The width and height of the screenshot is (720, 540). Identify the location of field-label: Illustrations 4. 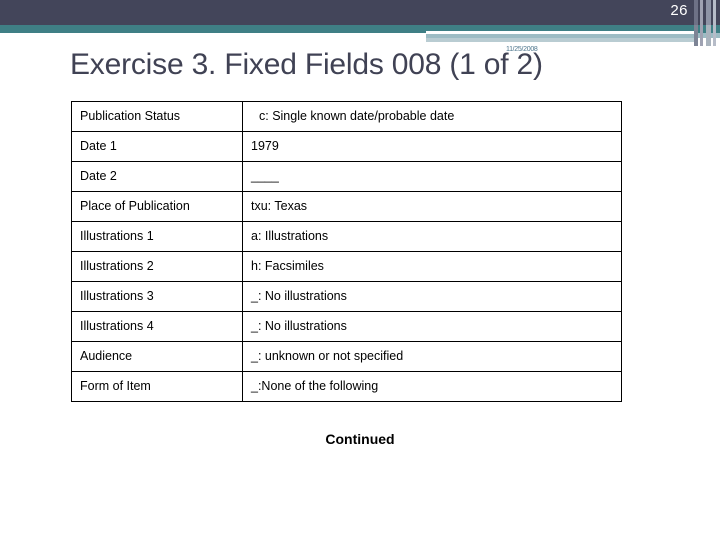
(157, 326).